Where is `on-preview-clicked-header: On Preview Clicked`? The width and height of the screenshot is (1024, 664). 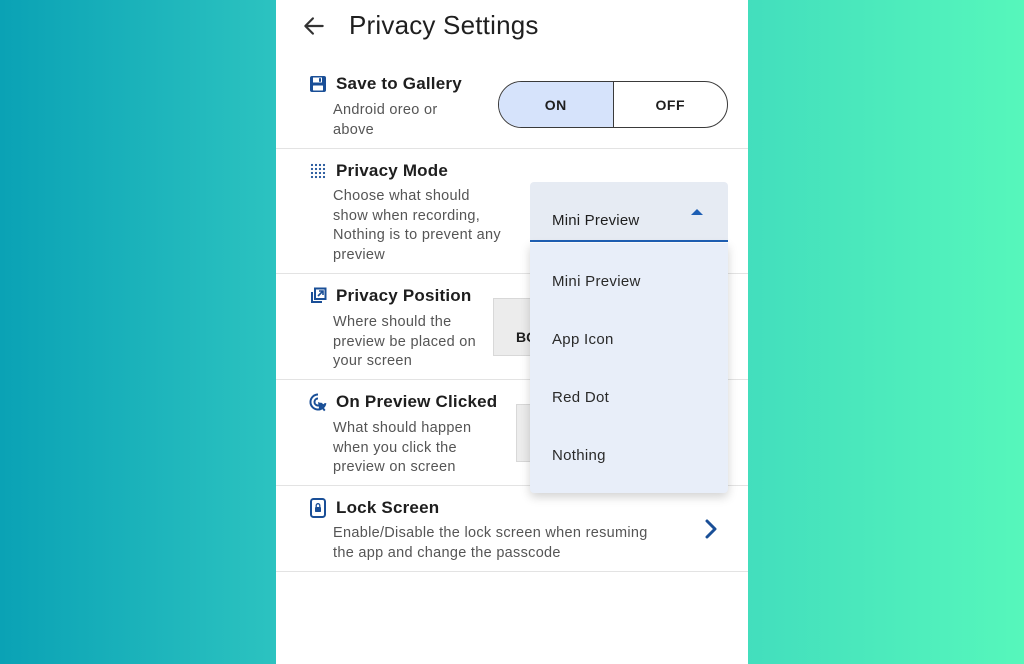
on-preview-clicked-header: On Preview Clicked is located at coordinates (402, 402).